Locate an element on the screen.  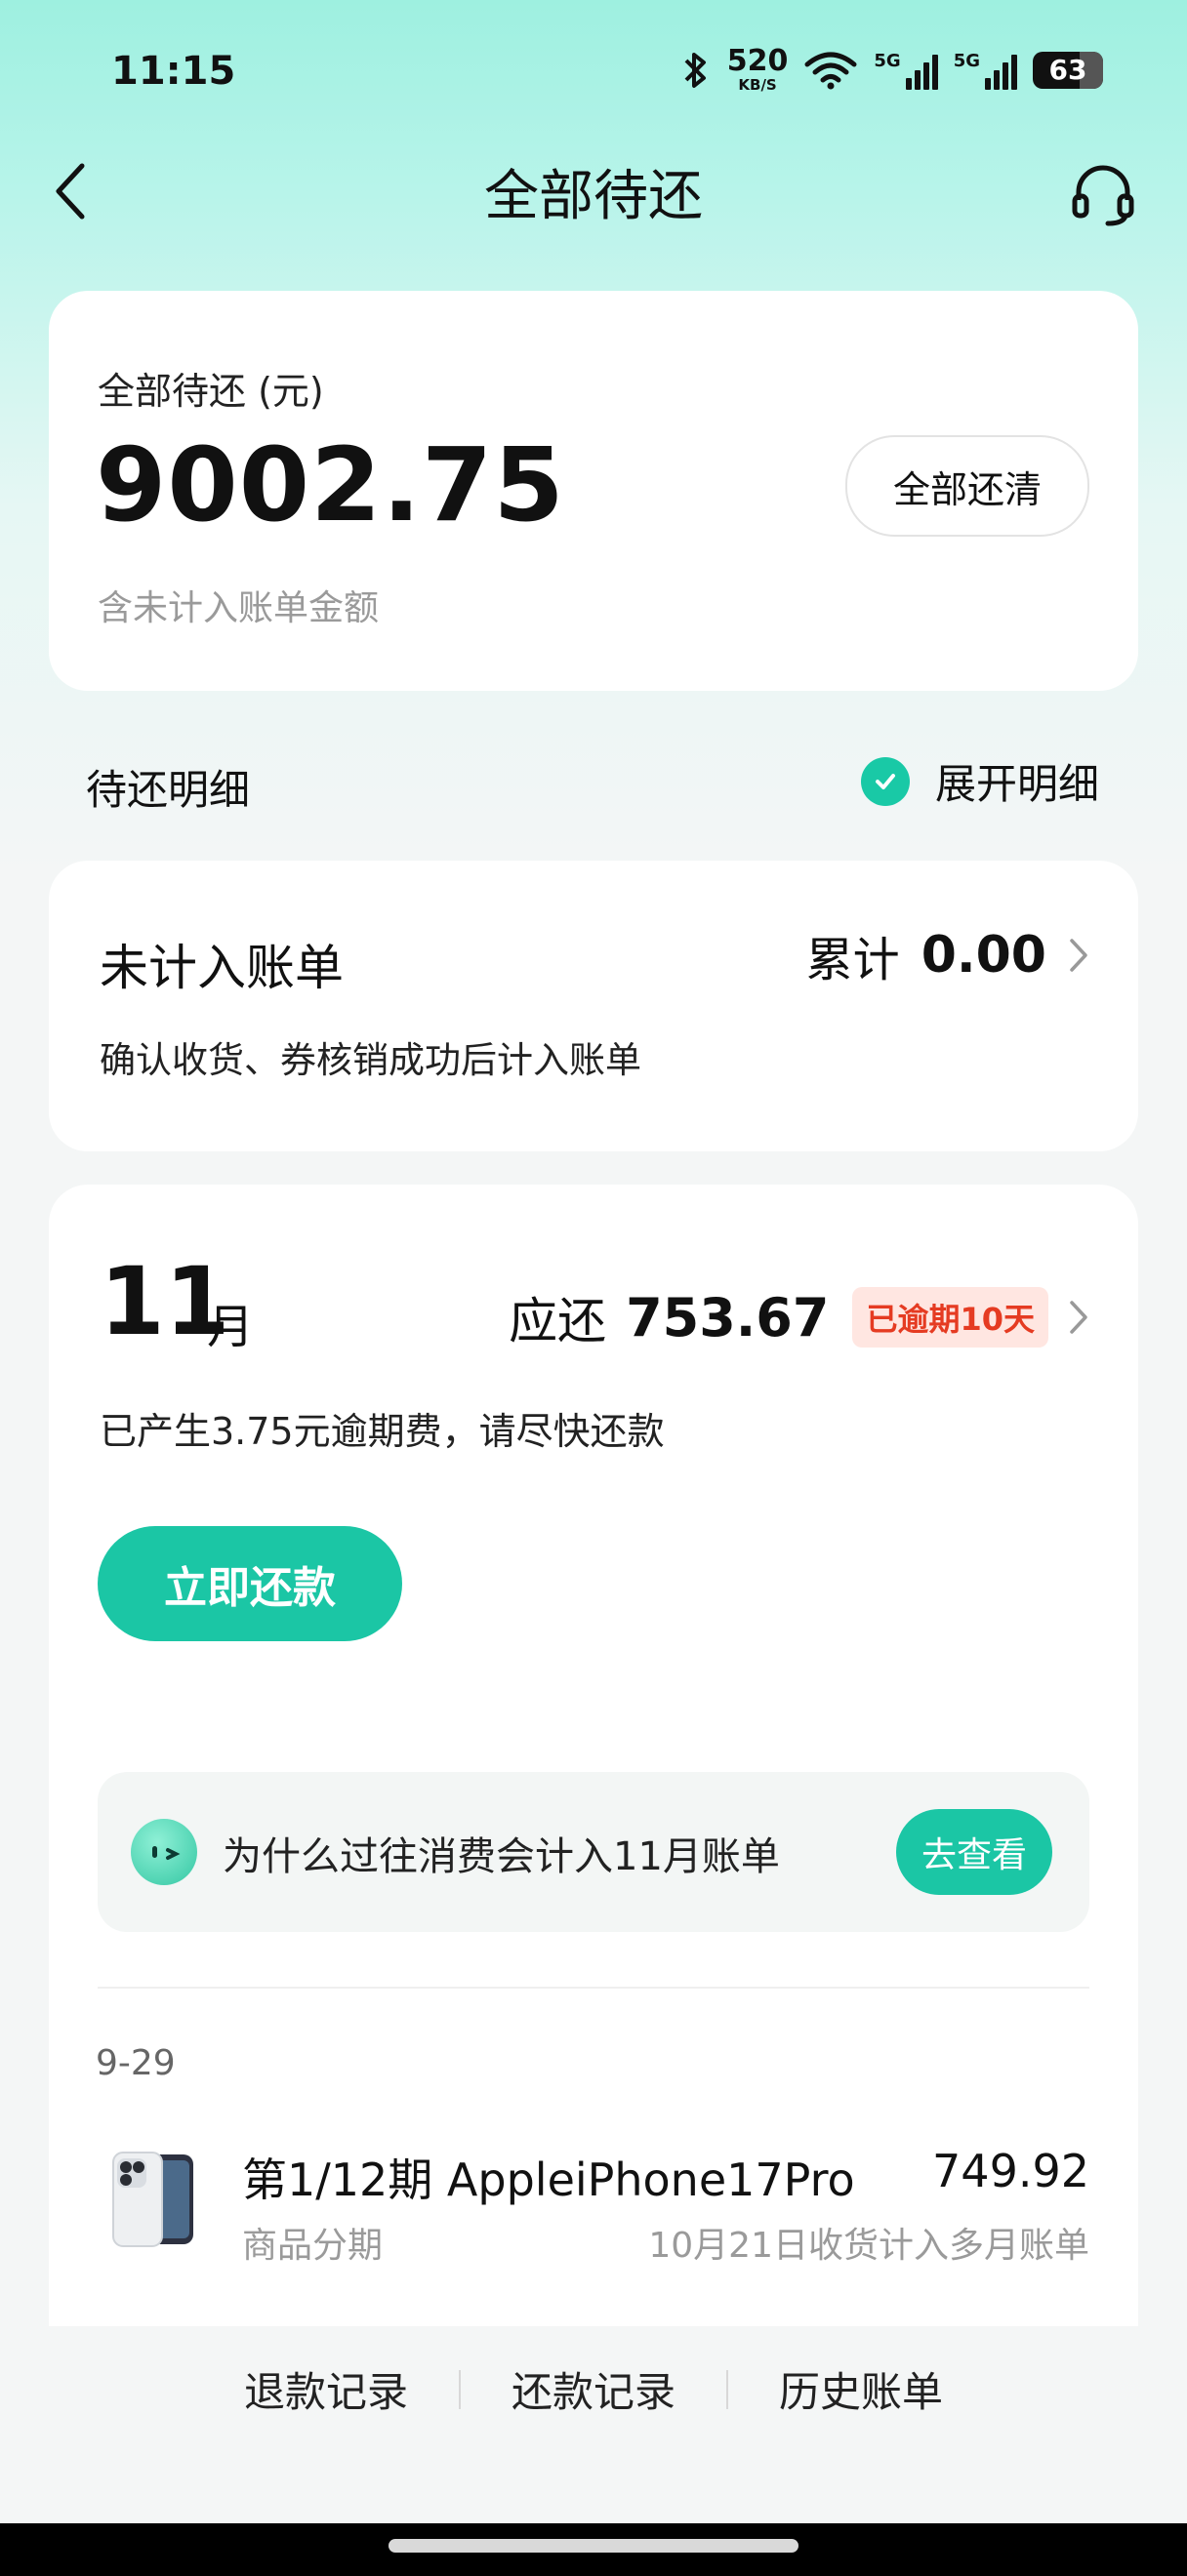
history-bills-link: 历史账单 is located at coordinates (861, 2389).